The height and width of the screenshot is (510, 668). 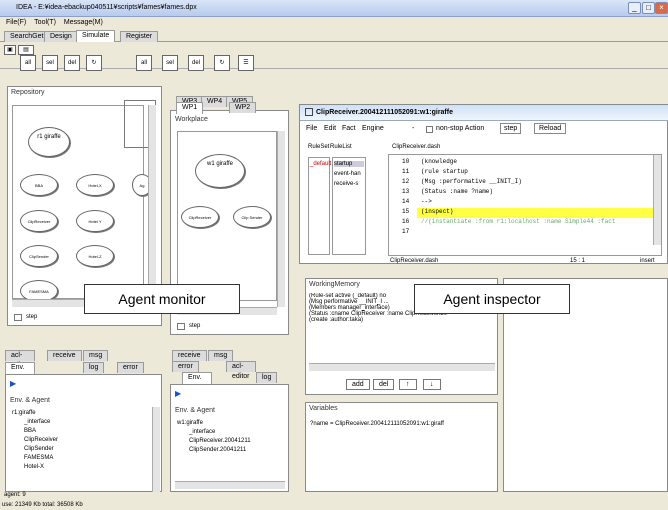 What do you see at coordinates (246, 63) in the screenshot?
I see `list-icon: ☰` at bounding box center [246, 63].